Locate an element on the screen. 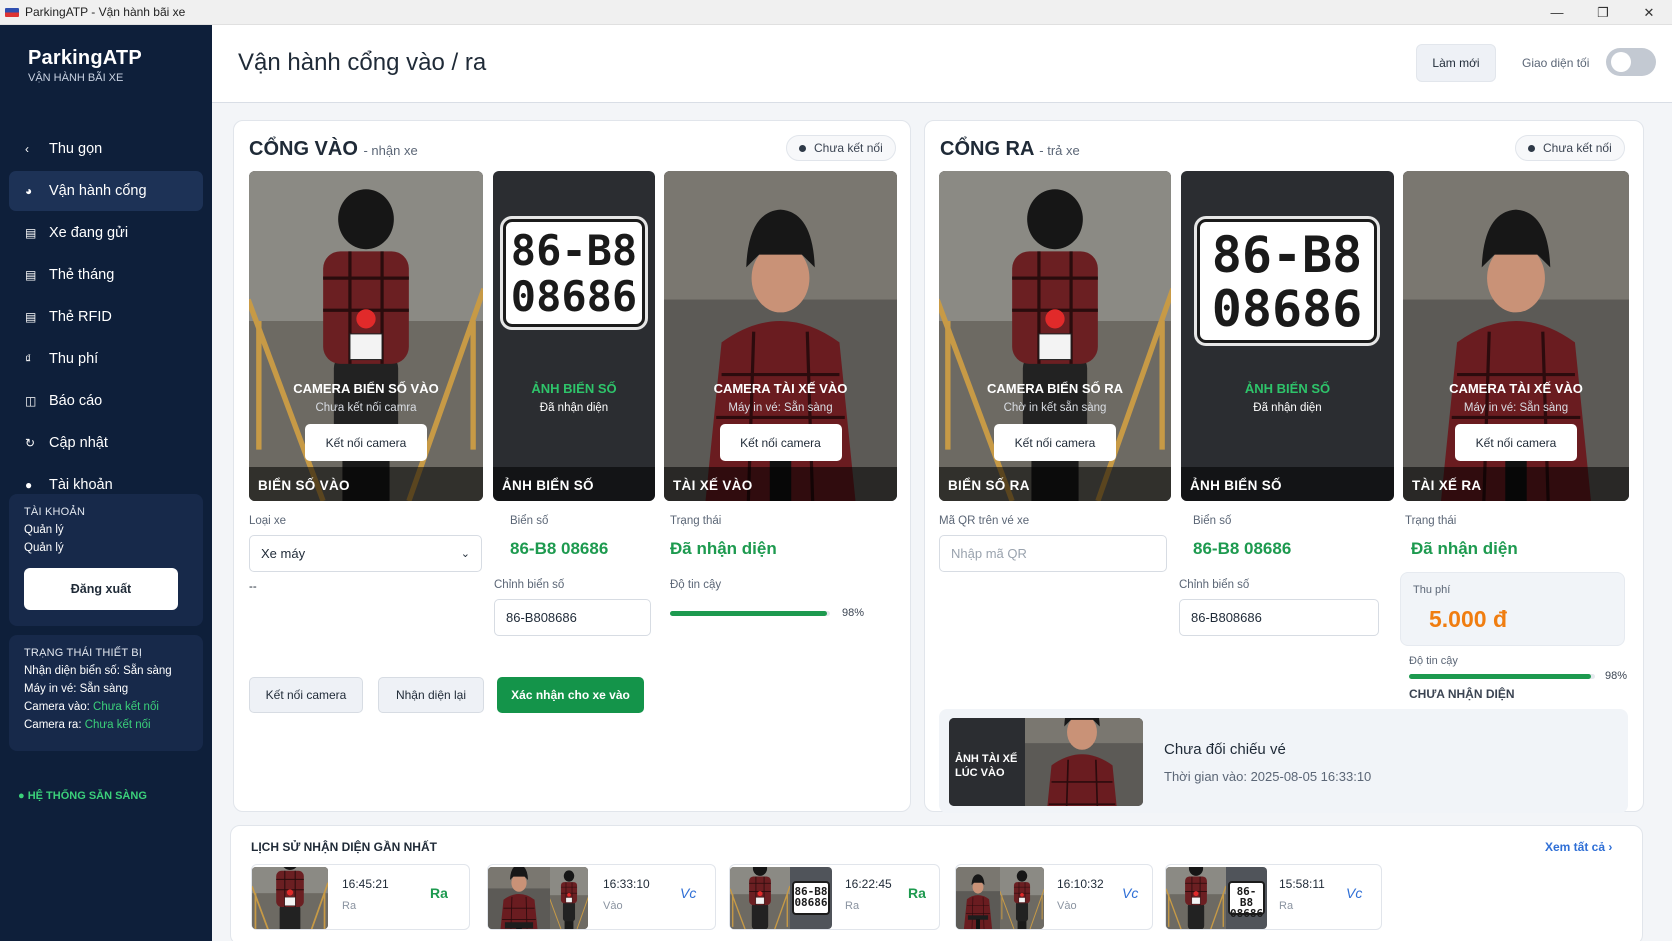  close-icon: ✕ is located at coordinates (1649, 12).